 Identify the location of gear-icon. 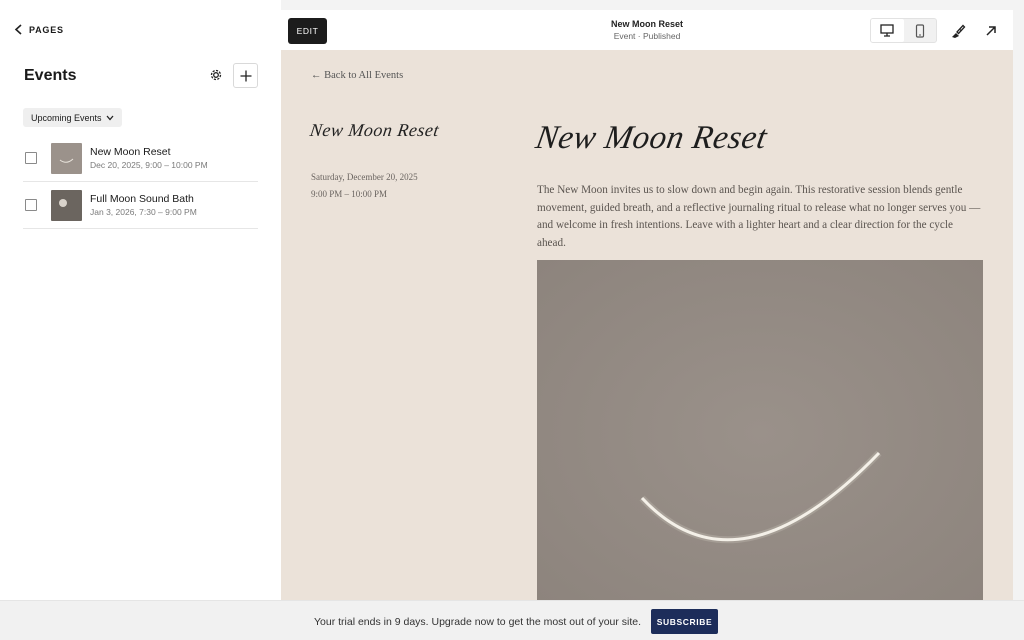
(216, 75).